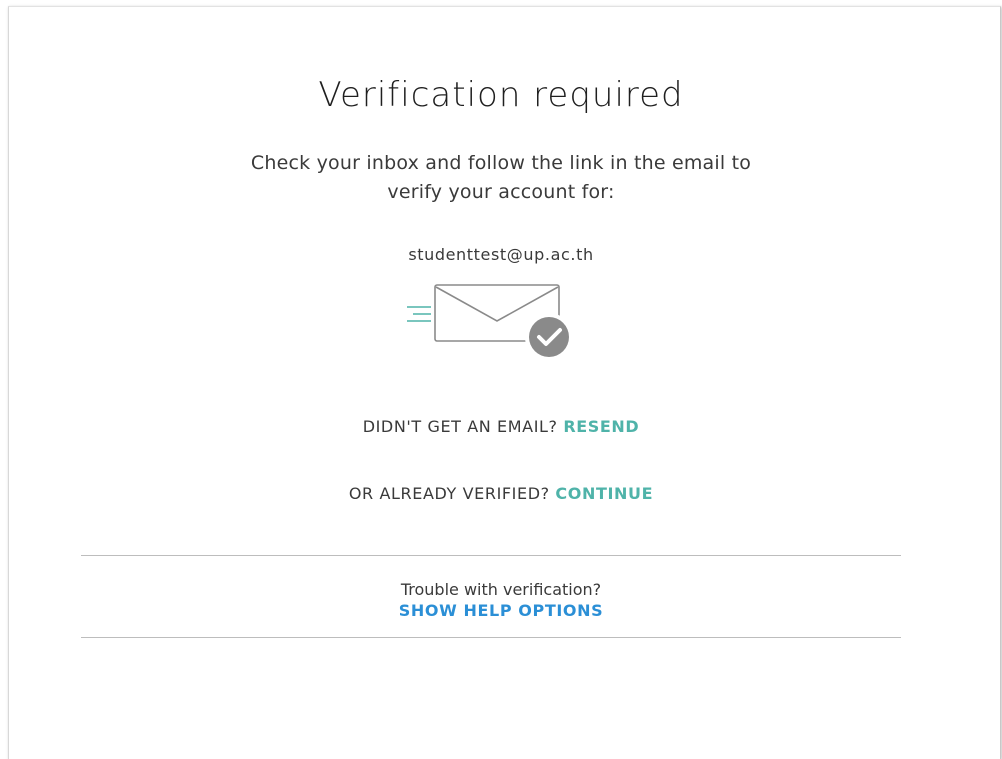 The image size is (1002, 759). What do you see at coordinates (499, 322) in the screenshot?
I see `envelope-check-icon` at bounding box center [499, 322].